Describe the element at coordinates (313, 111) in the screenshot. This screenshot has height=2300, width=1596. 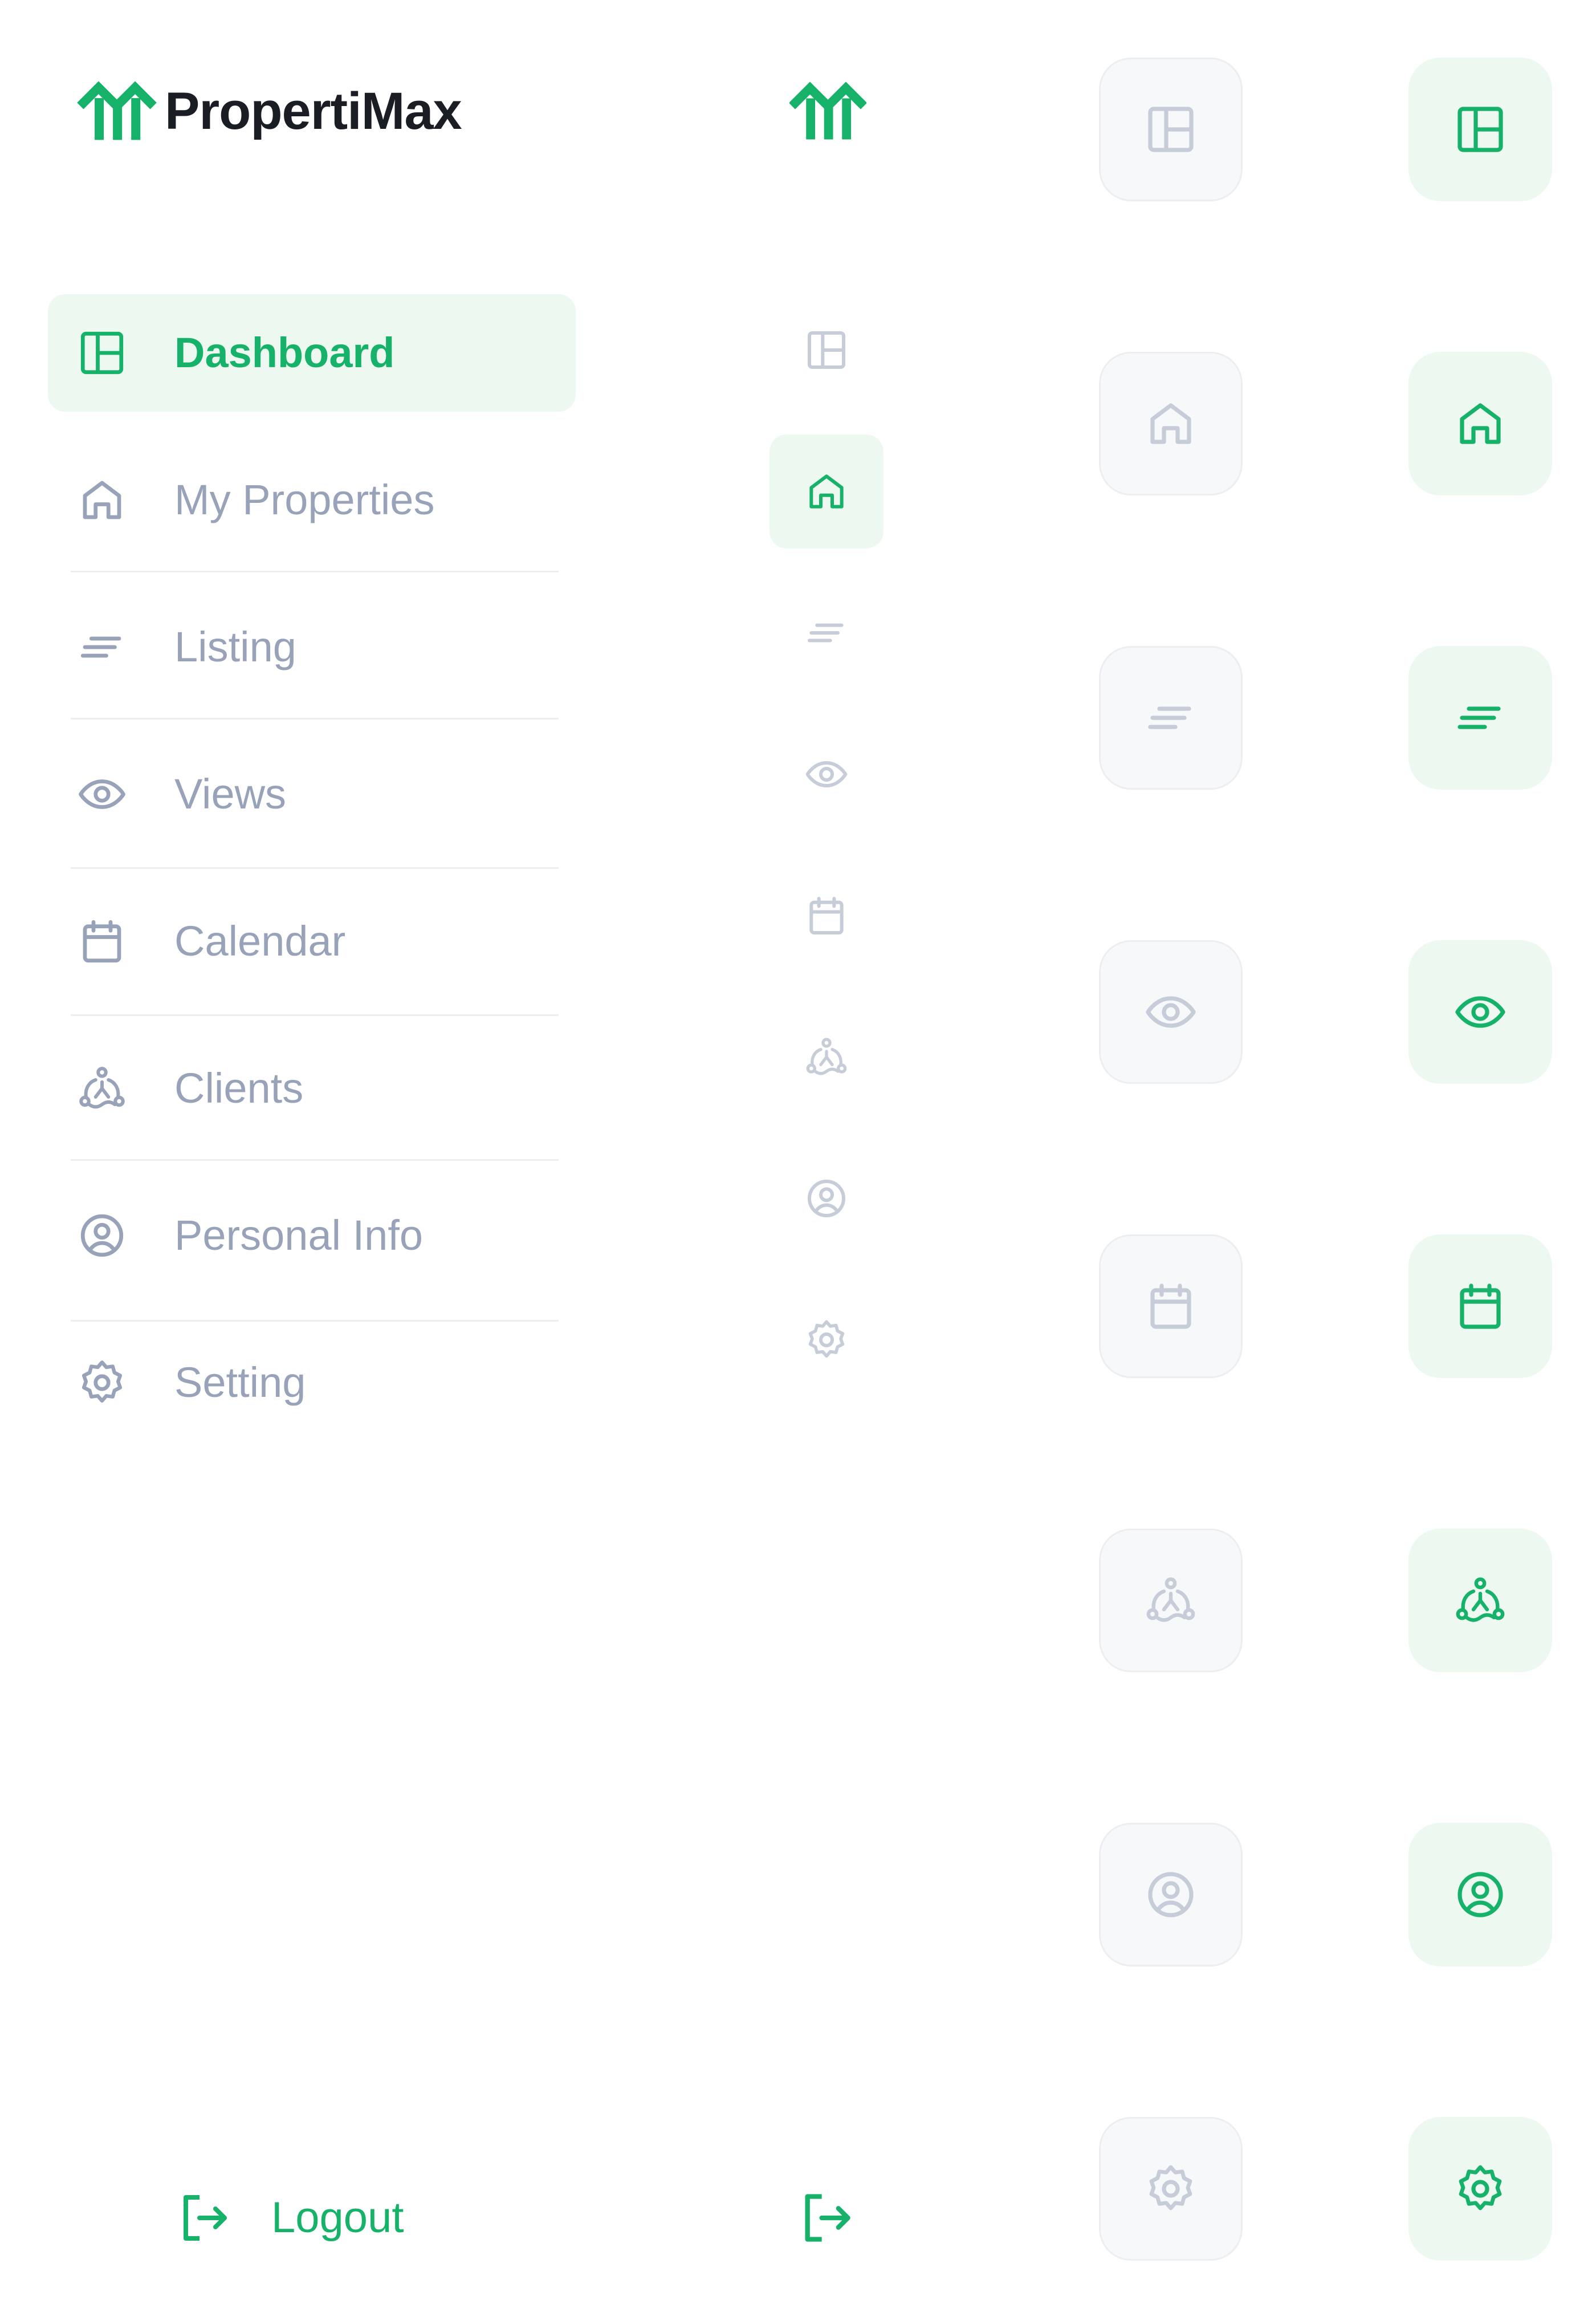
I see `brand-name: PropertiMax` at that location.